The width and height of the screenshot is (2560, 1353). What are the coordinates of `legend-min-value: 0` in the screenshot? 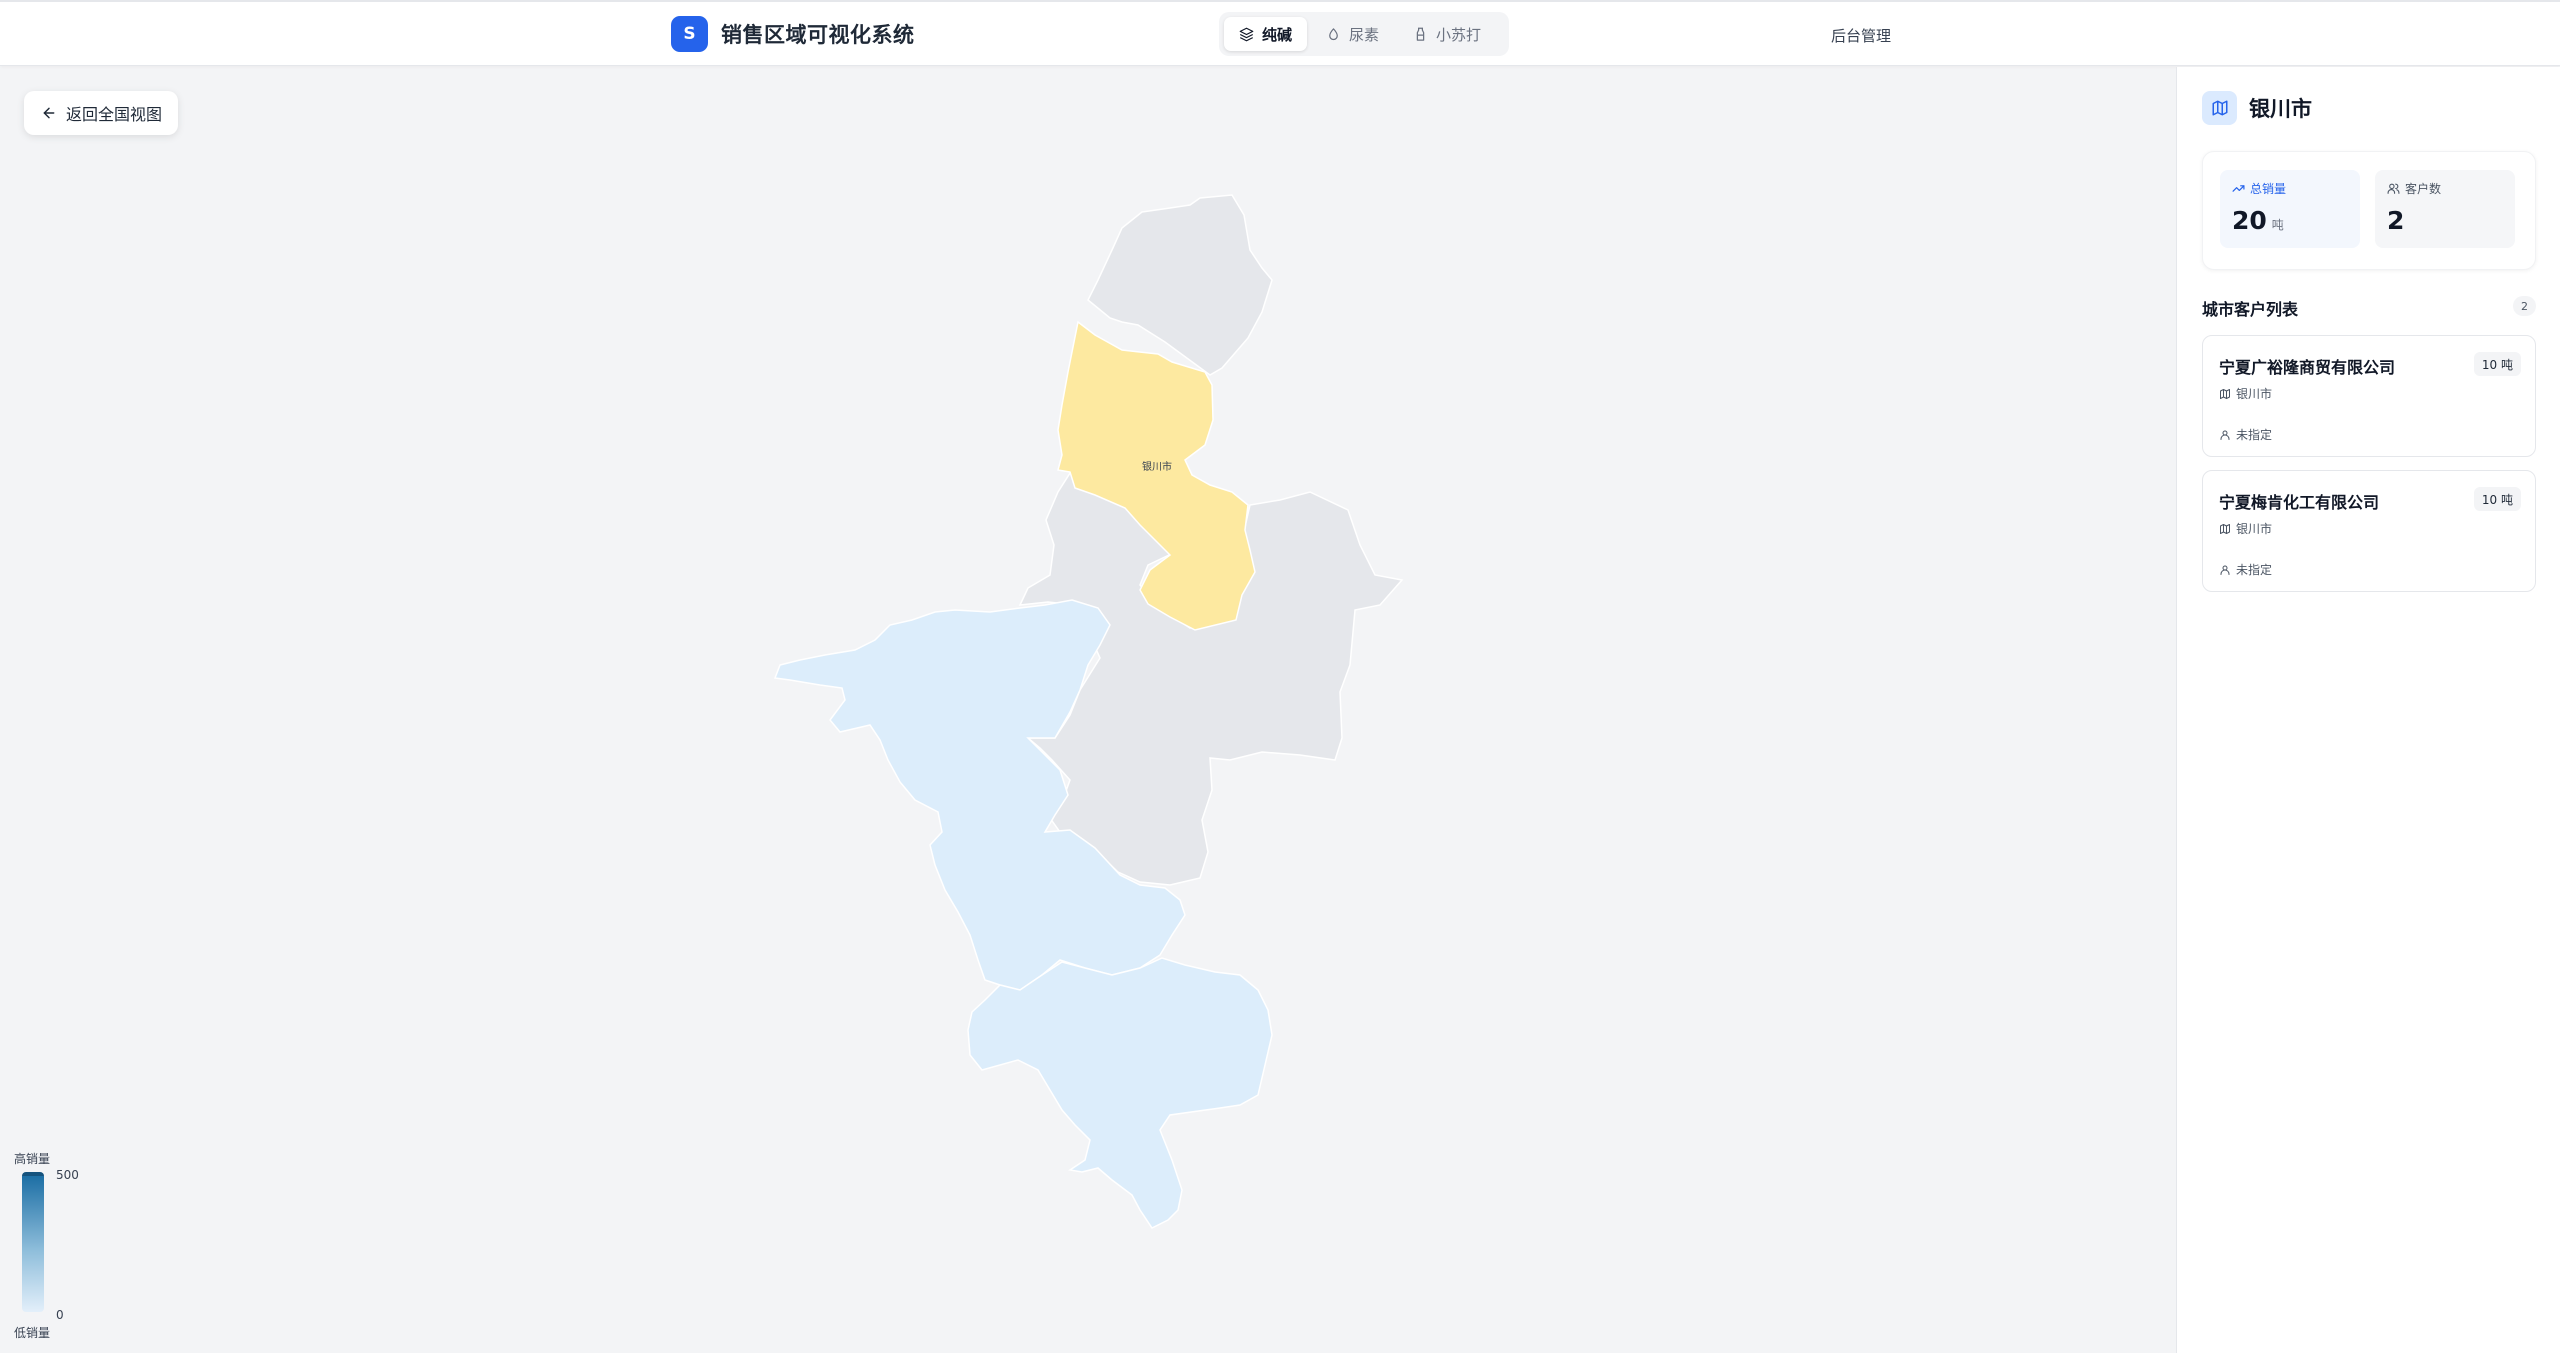 It's located at (60, 1315).